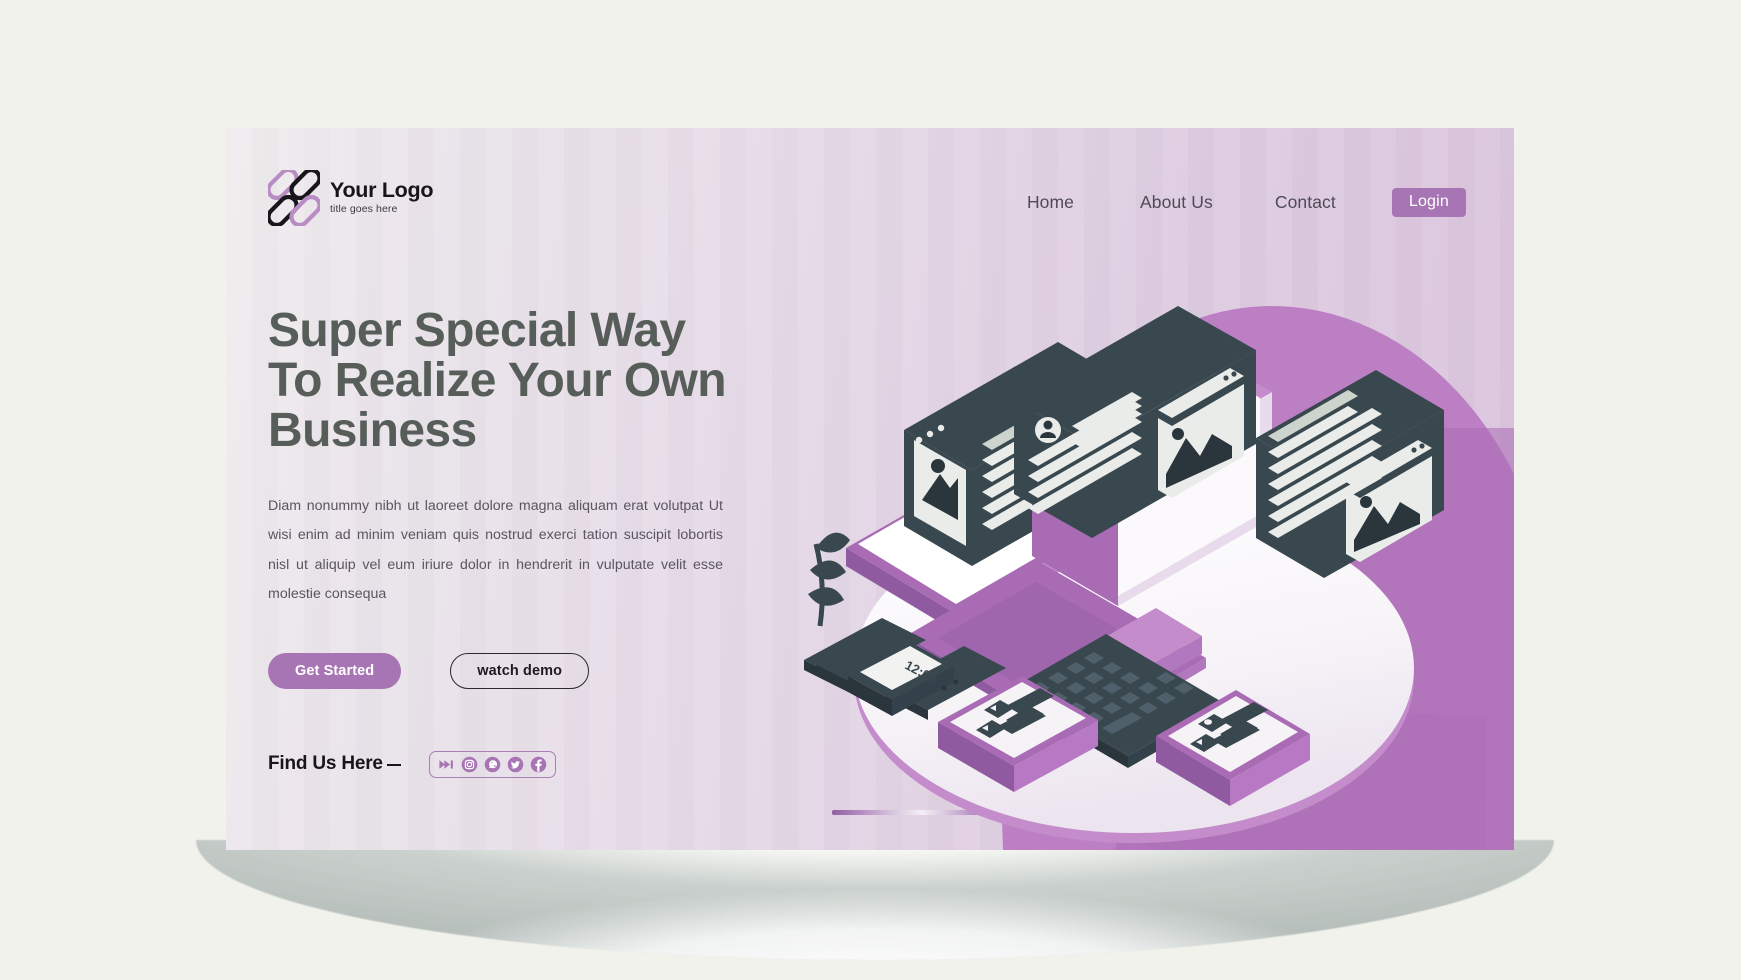  I want to click on whatsapp-icon, so click(492, 764).